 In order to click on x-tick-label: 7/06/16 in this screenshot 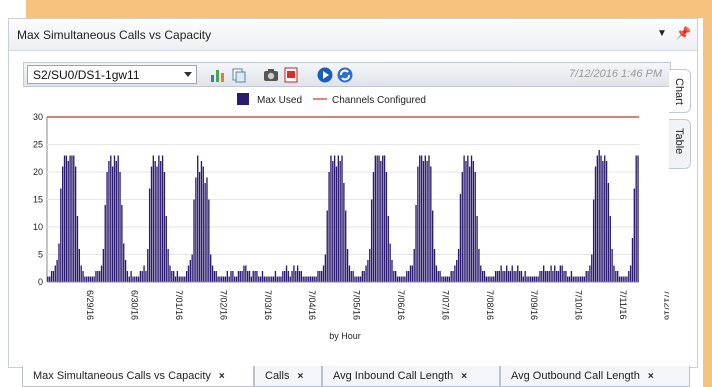, I will do `click(401, 305)`.